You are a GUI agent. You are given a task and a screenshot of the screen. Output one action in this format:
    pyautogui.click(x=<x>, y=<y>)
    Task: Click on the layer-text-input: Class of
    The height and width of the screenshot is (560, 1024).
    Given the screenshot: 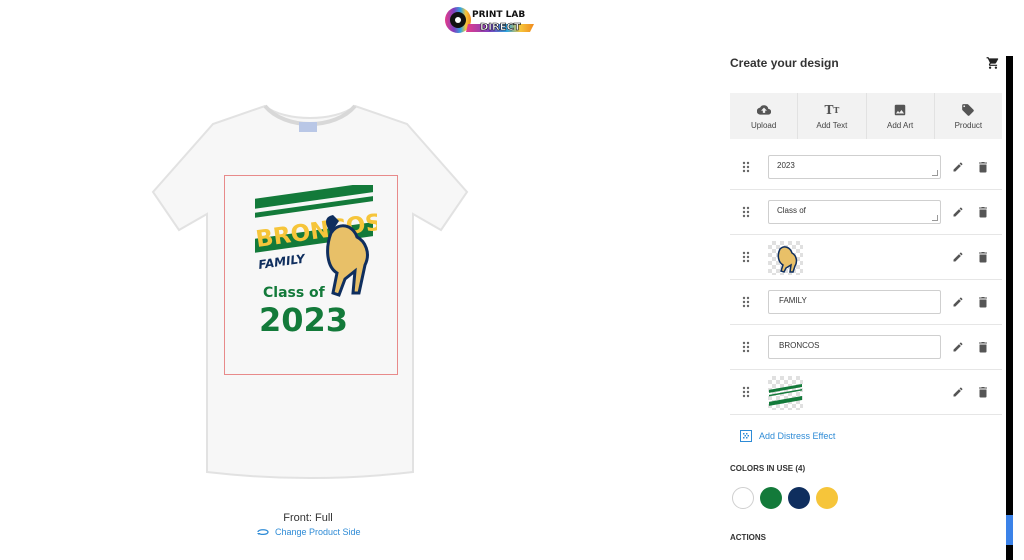 What is the action you would take?
    pyautogui.click(x=854, y=212)
    